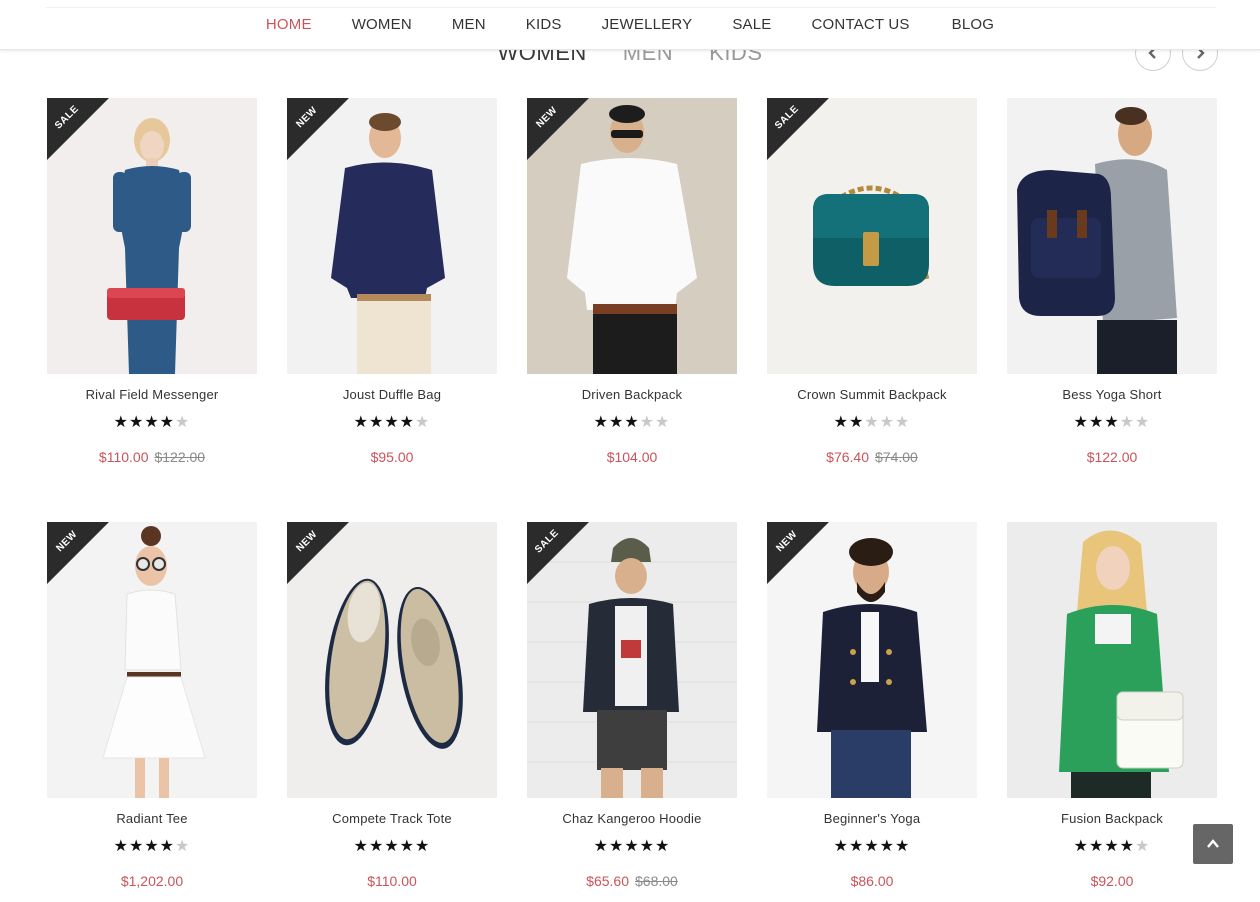 The image size is (1260, 902). I want to click on product-card: NEW Joust Duffle Bag ★★★★★ $95.00, so click(392, 288).